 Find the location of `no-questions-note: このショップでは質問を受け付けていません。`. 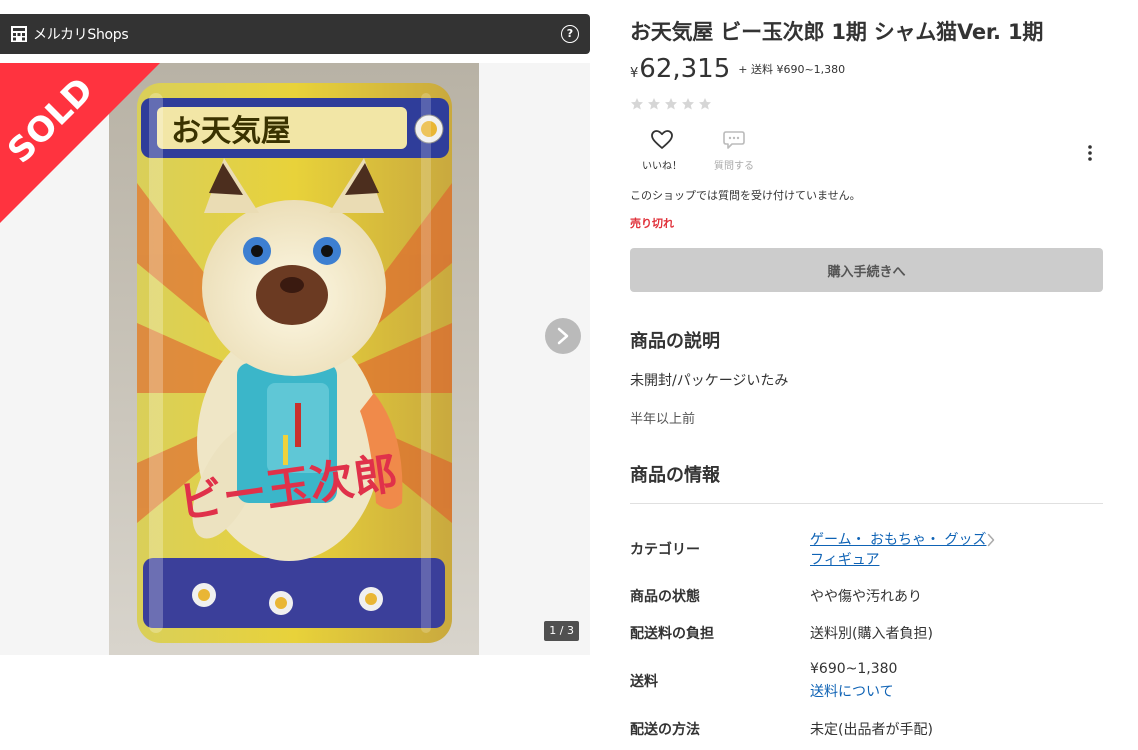

no-questions-note: このショップでは質問を受け付けていません。 is located at coordinates (745, 195).